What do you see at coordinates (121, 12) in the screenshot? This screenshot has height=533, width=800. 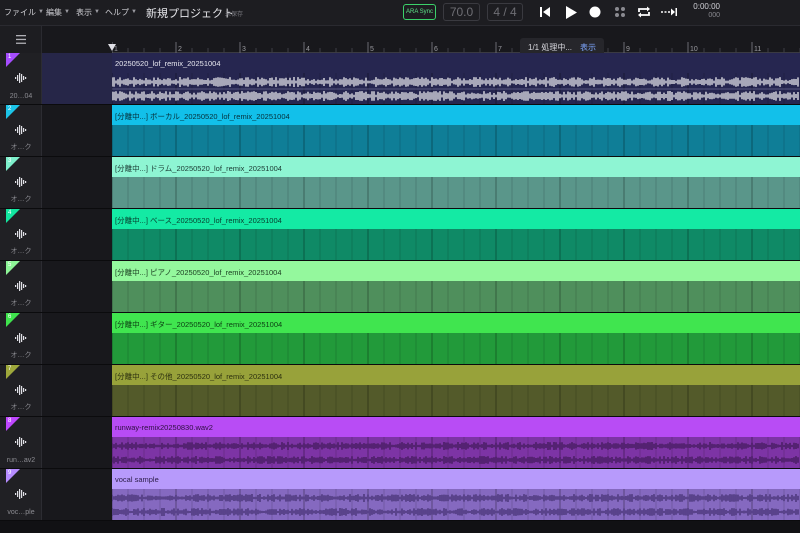 I see `menu-help: ヘルプ ▼` at bounding box center [121, 12].